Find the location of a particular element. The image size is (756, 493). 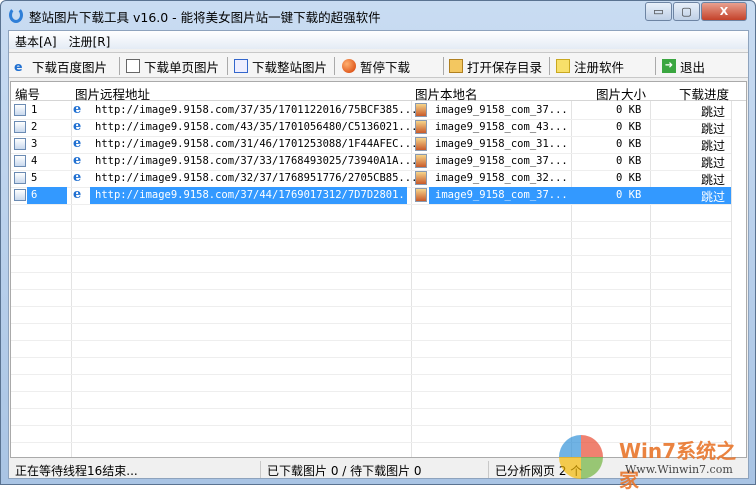

exit-button: ➜ 退出 is located at coordinates (683, 66).